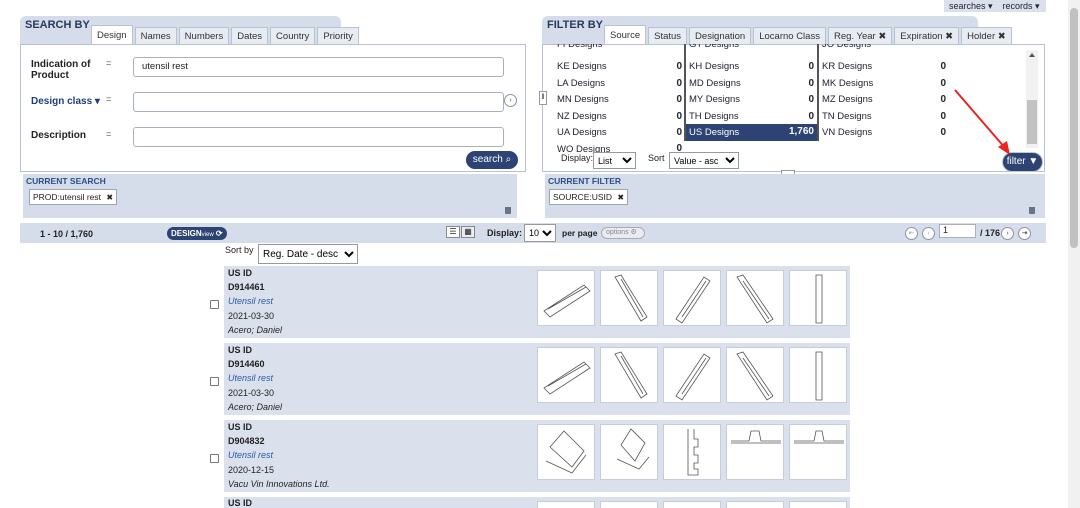 The height and width of the screenshot is (508, 1080). What do you see at coordinates (293, 36) in the screenshot?
I see `tab-country: Country` at bounding box center [293, 36].